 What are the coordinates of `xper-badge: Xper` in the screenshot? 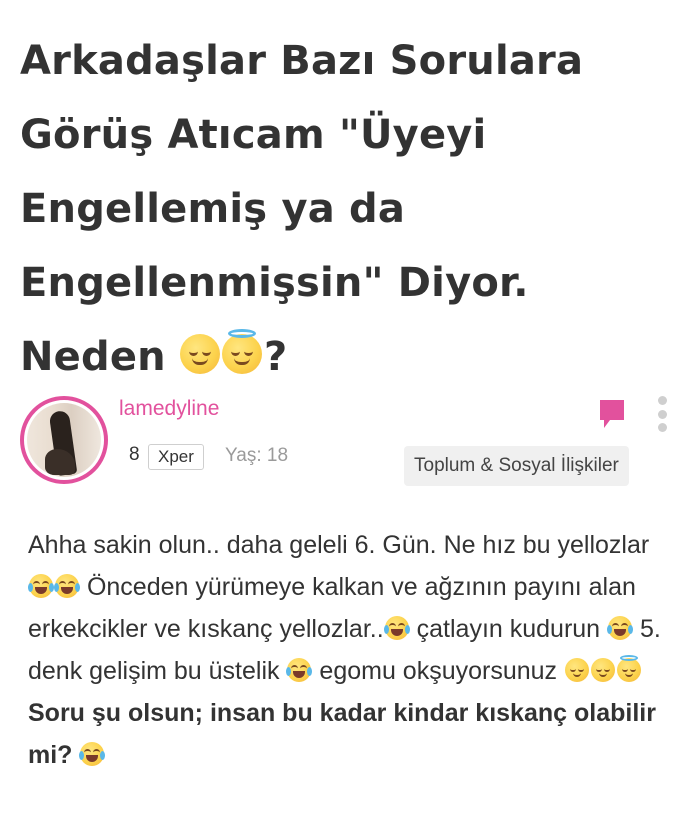 It's located at (176, 457).